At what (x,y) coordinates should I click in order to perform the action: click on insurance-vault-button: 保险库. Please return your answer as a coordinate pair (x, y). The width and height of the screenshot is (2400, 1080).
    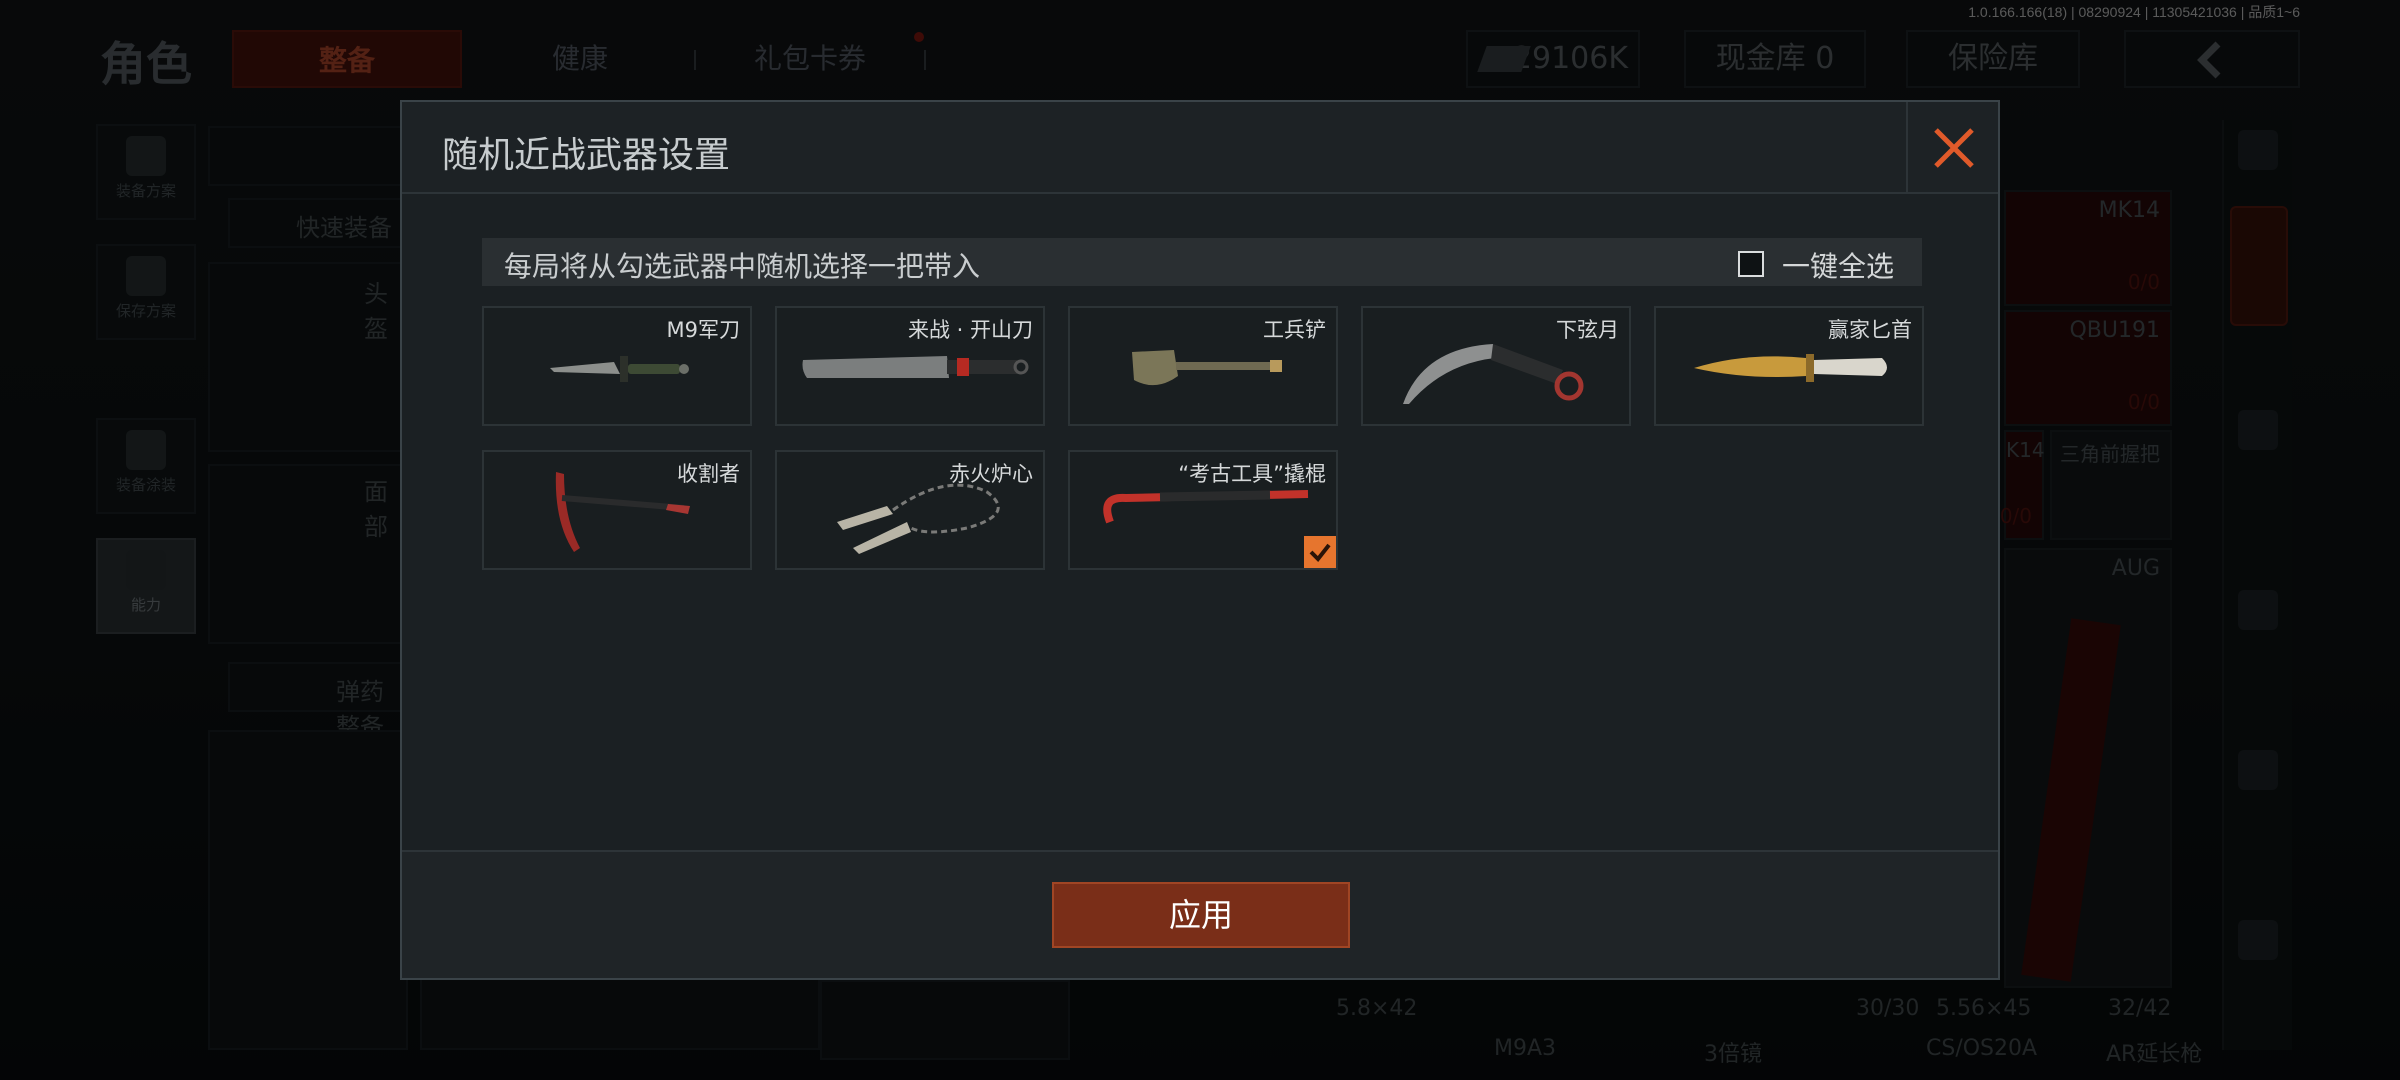
    Looking at the image, I should click on (1993, 59).